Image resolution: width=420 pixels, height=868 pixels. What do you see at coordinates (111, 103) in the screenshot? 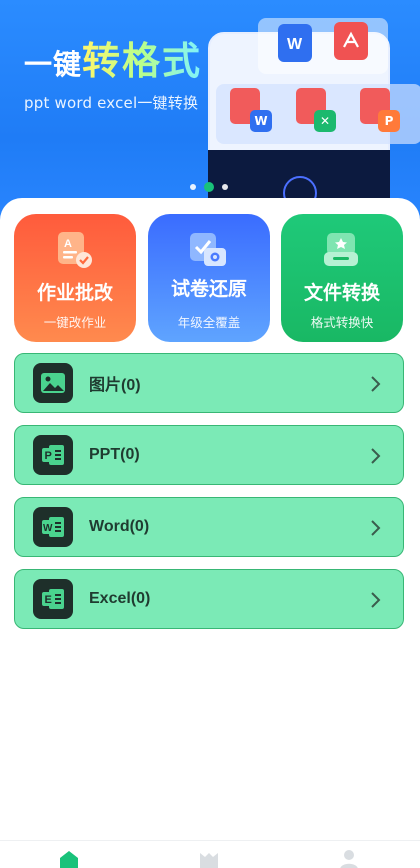
I see `banner-subtitle: ppt word excel一键转换` at bounding box center [111, 103].